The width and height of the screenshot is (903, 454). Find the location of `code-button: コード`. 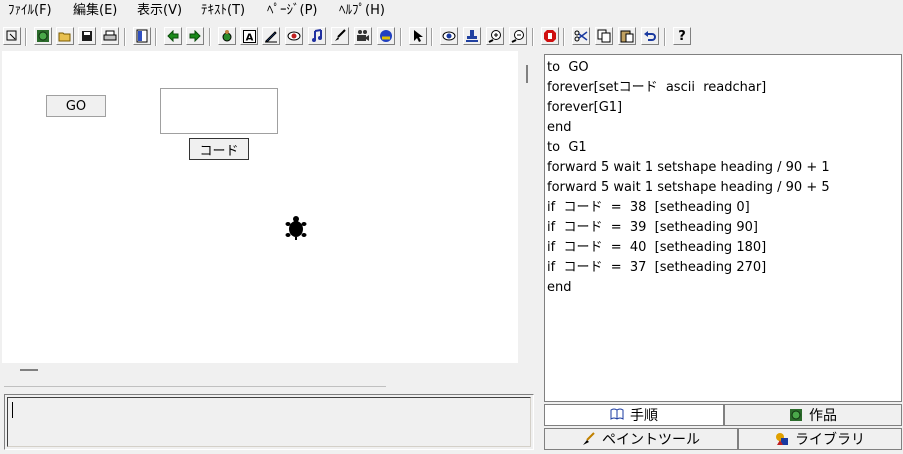

code-button: コード is located at coordinates (219, 149).